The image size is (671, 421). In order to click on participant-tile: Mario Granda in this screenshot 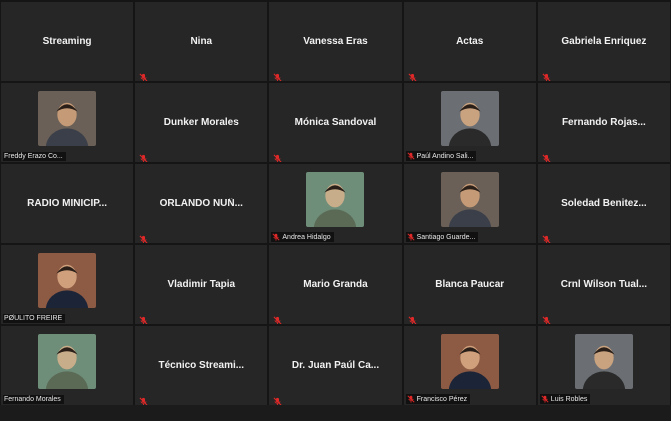, I will do `click(335, 284)`.